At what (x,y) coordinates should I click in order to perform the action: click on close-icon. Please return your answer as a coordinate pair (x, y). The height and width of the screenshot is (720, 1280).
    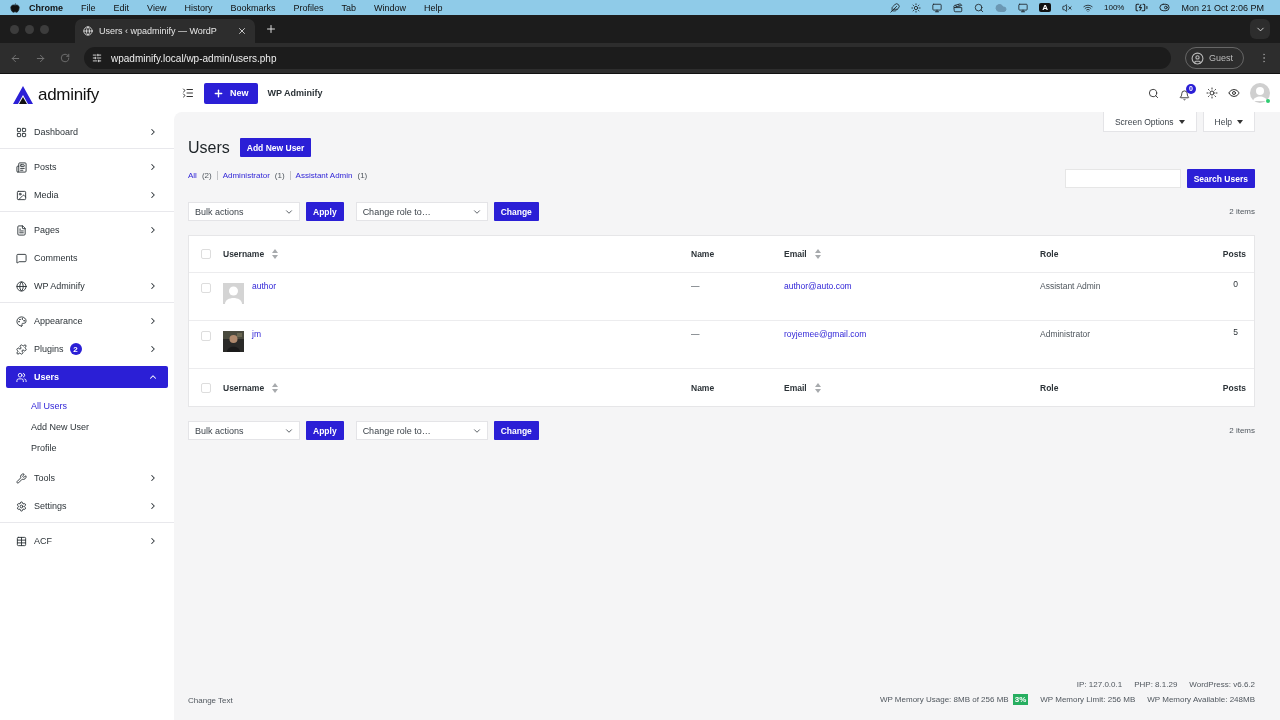
    Looking at the image, I should click on (242, 31).